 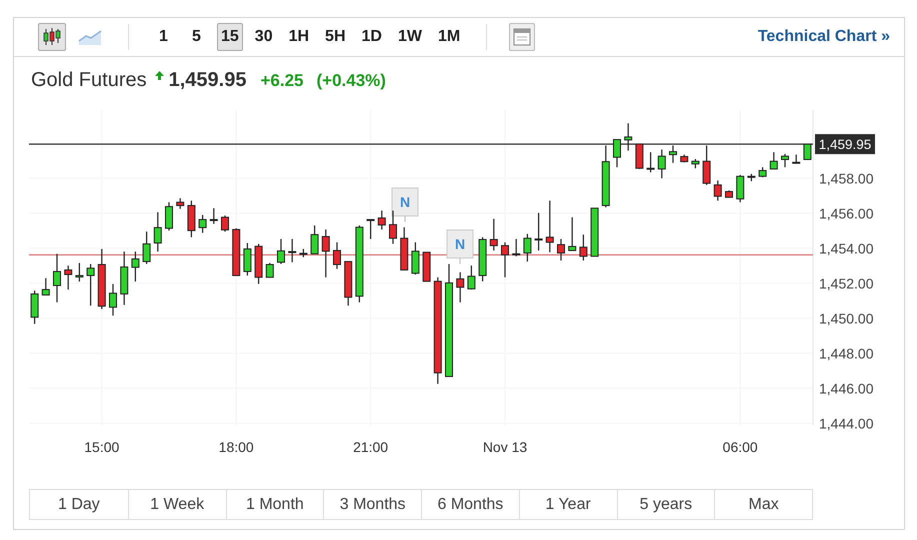 I want to click on axis-label: 21:00, so click(x=370, y=447).